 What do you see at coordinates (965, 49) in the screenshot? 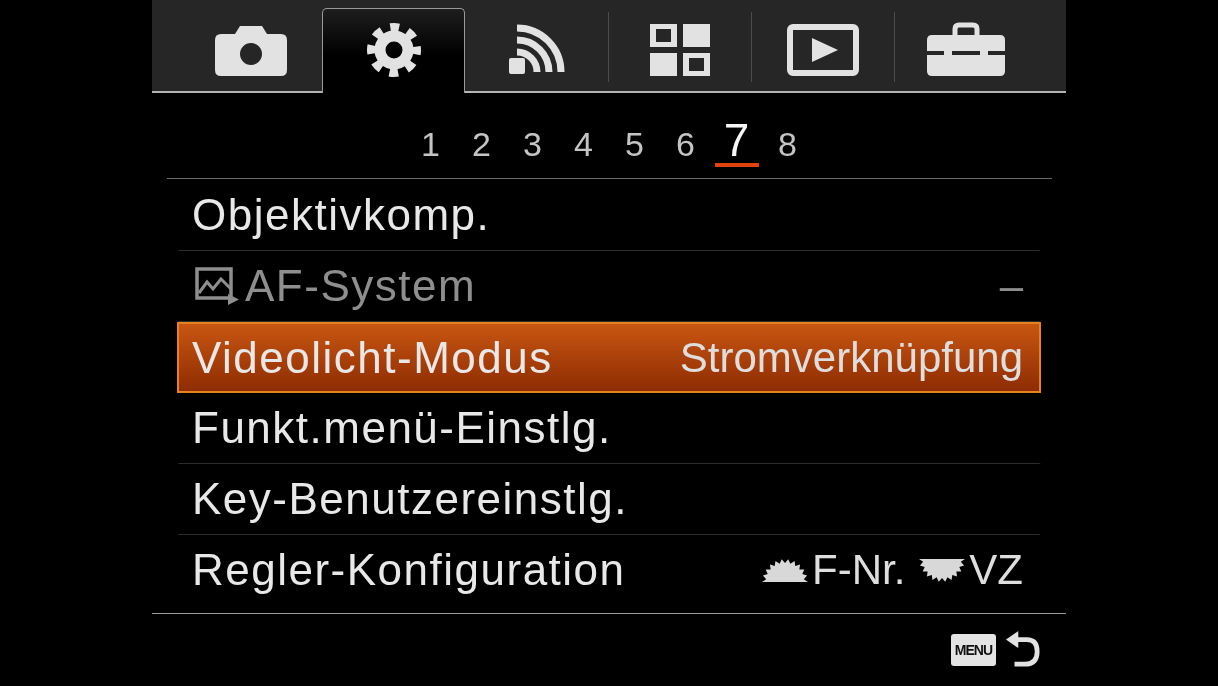
I see `toolbox-icon` at bounding box center [965, 49].